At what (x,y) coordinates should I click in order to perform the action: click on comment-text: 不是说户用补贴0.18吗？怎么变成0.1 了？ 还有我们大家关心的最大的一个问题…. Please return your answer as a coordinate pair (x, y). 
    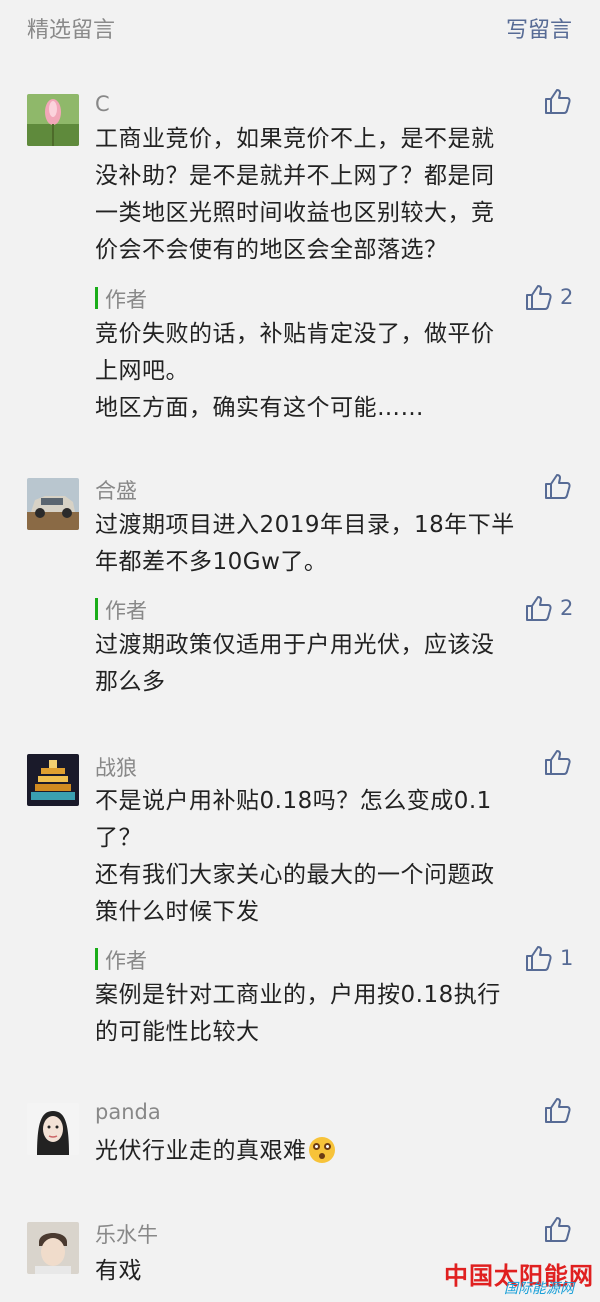
    Looking at the image, I should click on (295, 856).